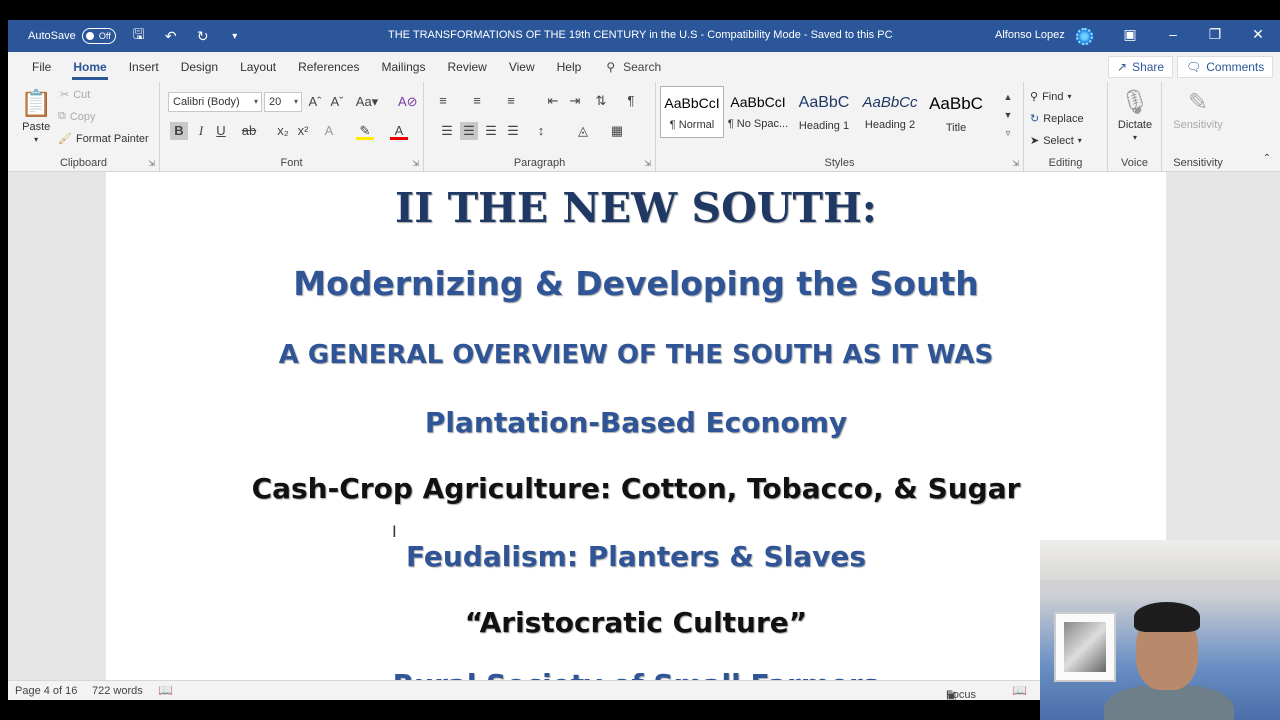  I want to click on tab-mailings: Mailings, so click(403, 67).